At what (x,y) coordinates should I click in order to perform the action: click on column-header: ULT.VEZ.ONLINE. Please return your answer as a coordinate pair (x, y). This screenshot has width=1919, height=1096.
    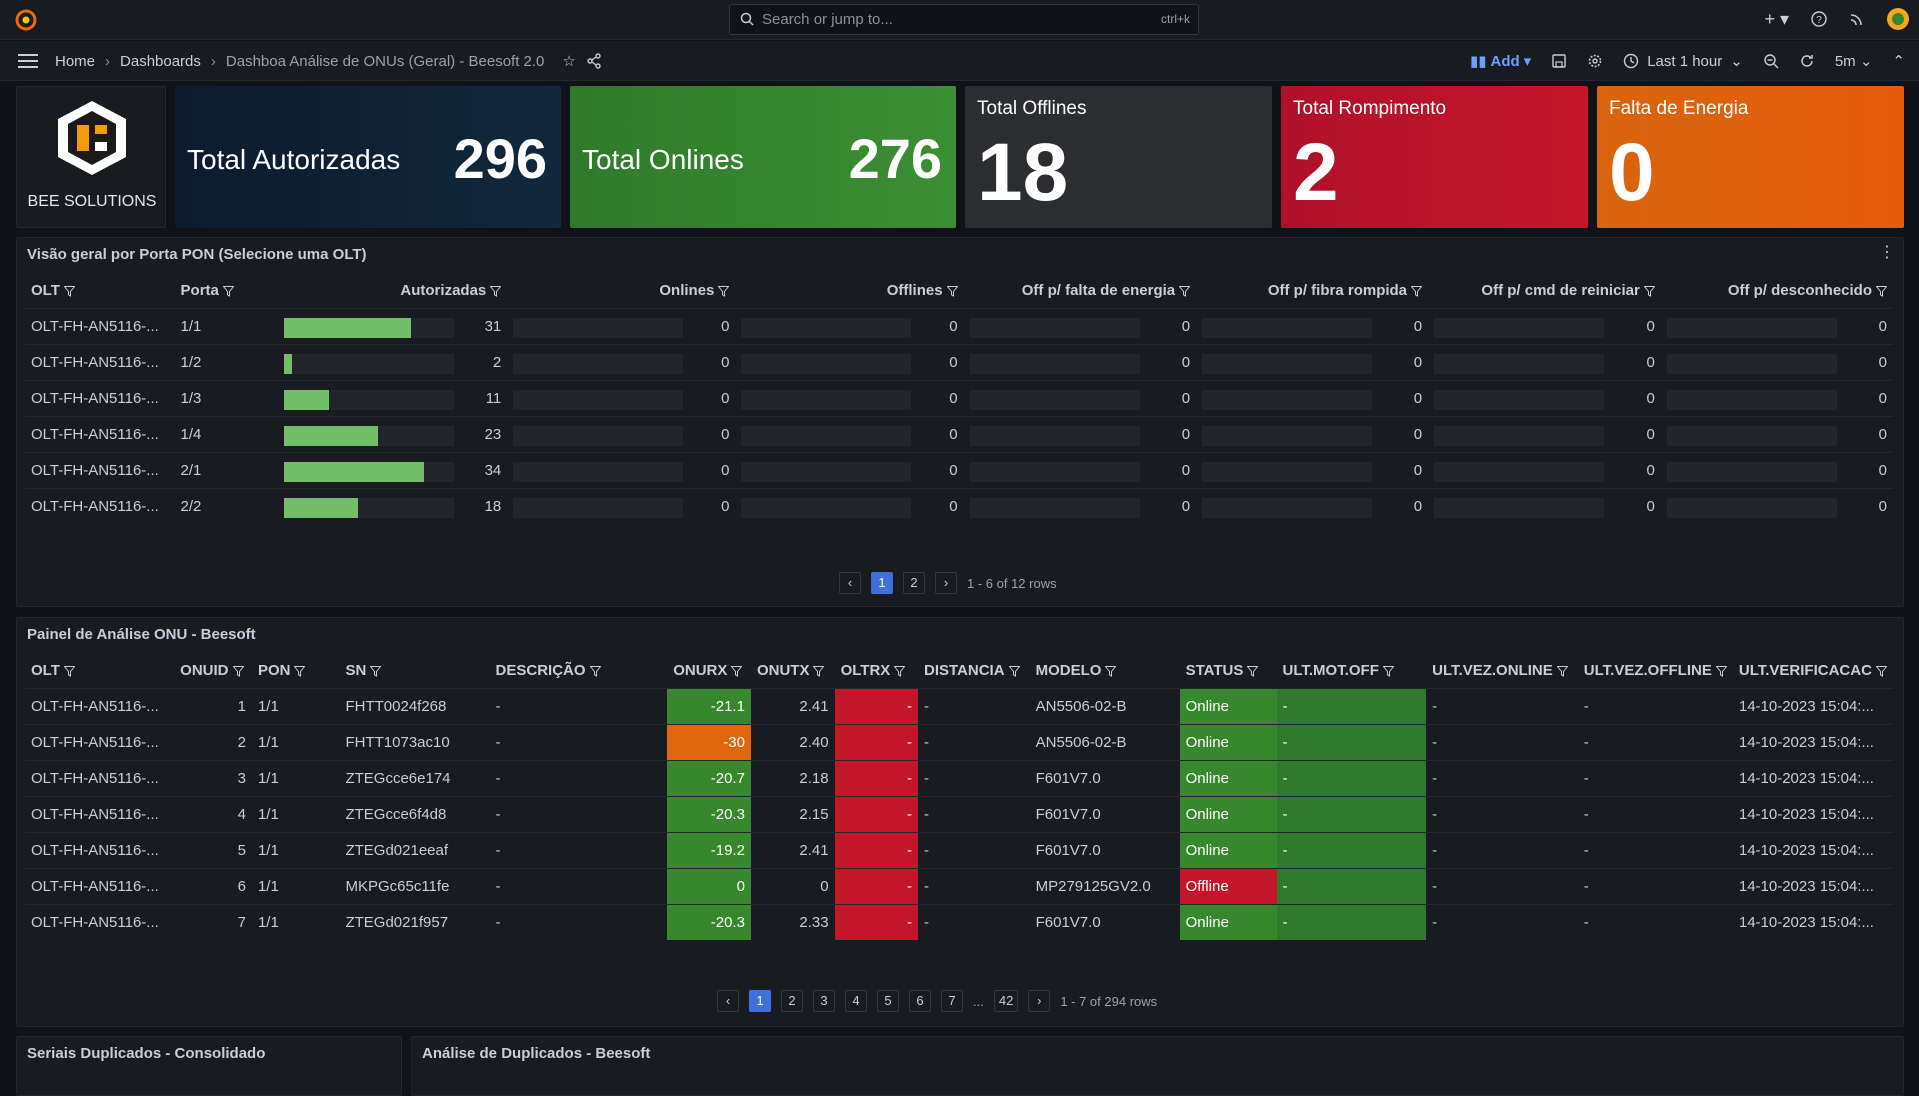
    Looking at the image, I should click on (1502, 671).